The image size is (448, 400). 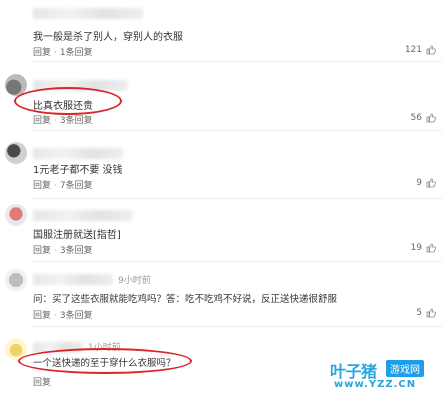 I want to click on like-count: 56, so click(x=416, y=118).